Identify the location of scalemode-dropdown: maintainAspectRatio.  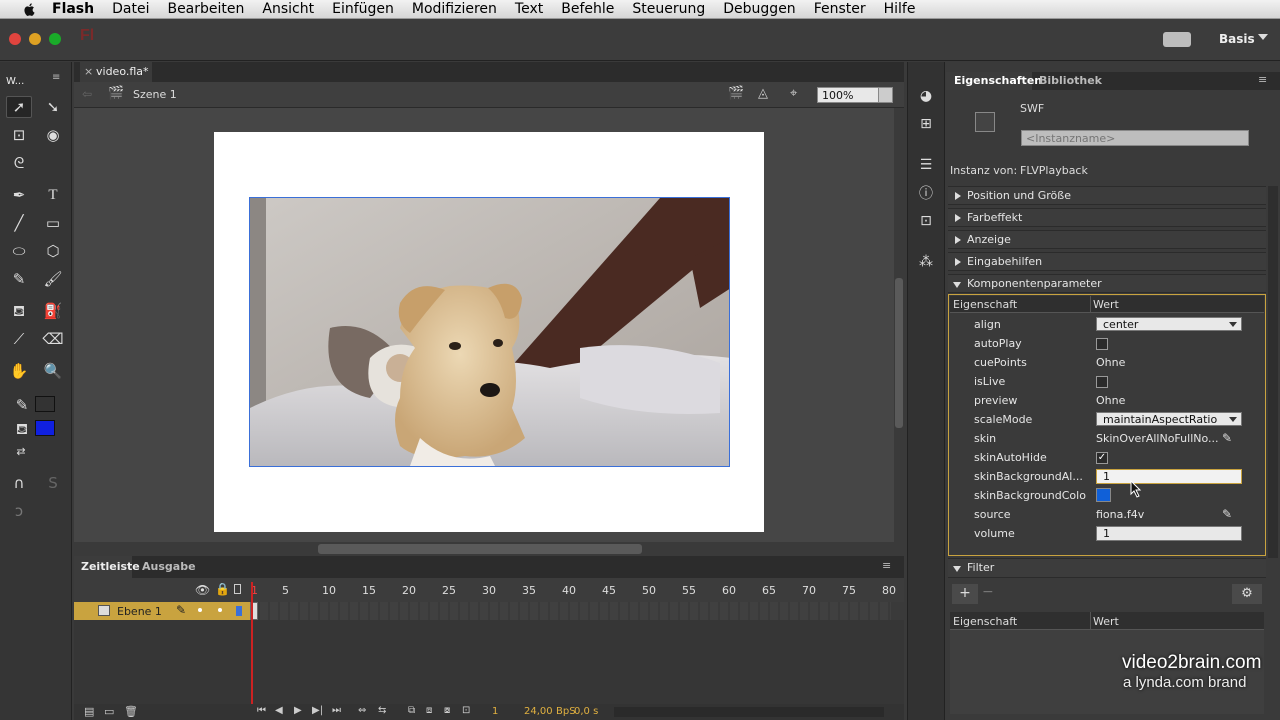
(1169, 419).